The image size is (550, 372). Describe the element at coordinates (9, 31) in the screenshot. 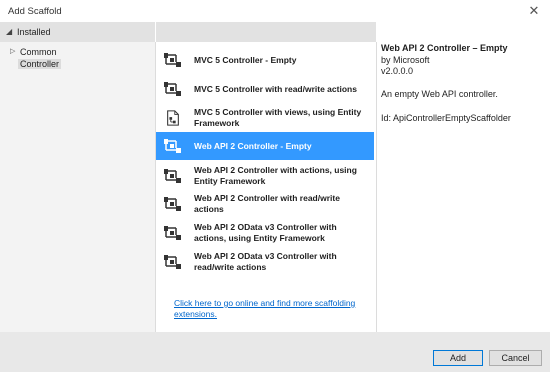

I see `collapse-arrow-icon: ◢` at that location.